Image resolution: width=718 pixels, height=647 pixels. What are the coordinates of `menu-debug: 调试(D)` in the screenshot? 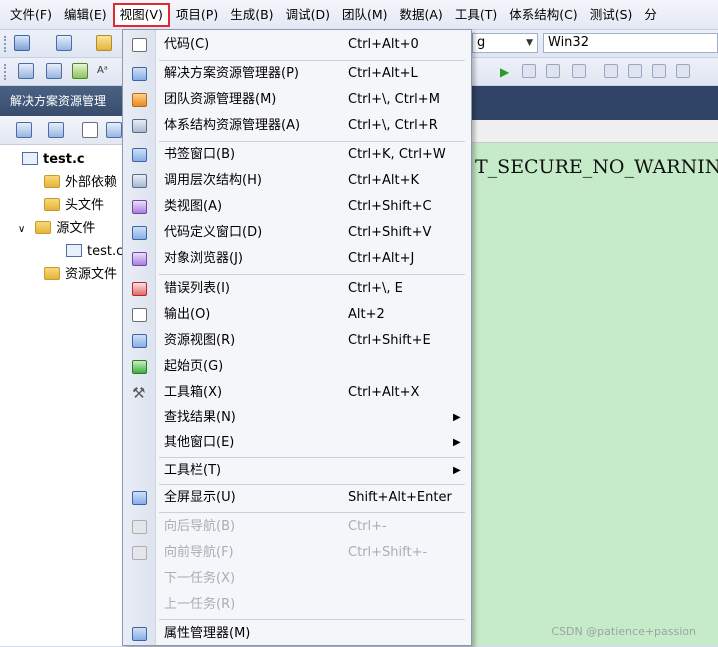 It's located at (308, 15).